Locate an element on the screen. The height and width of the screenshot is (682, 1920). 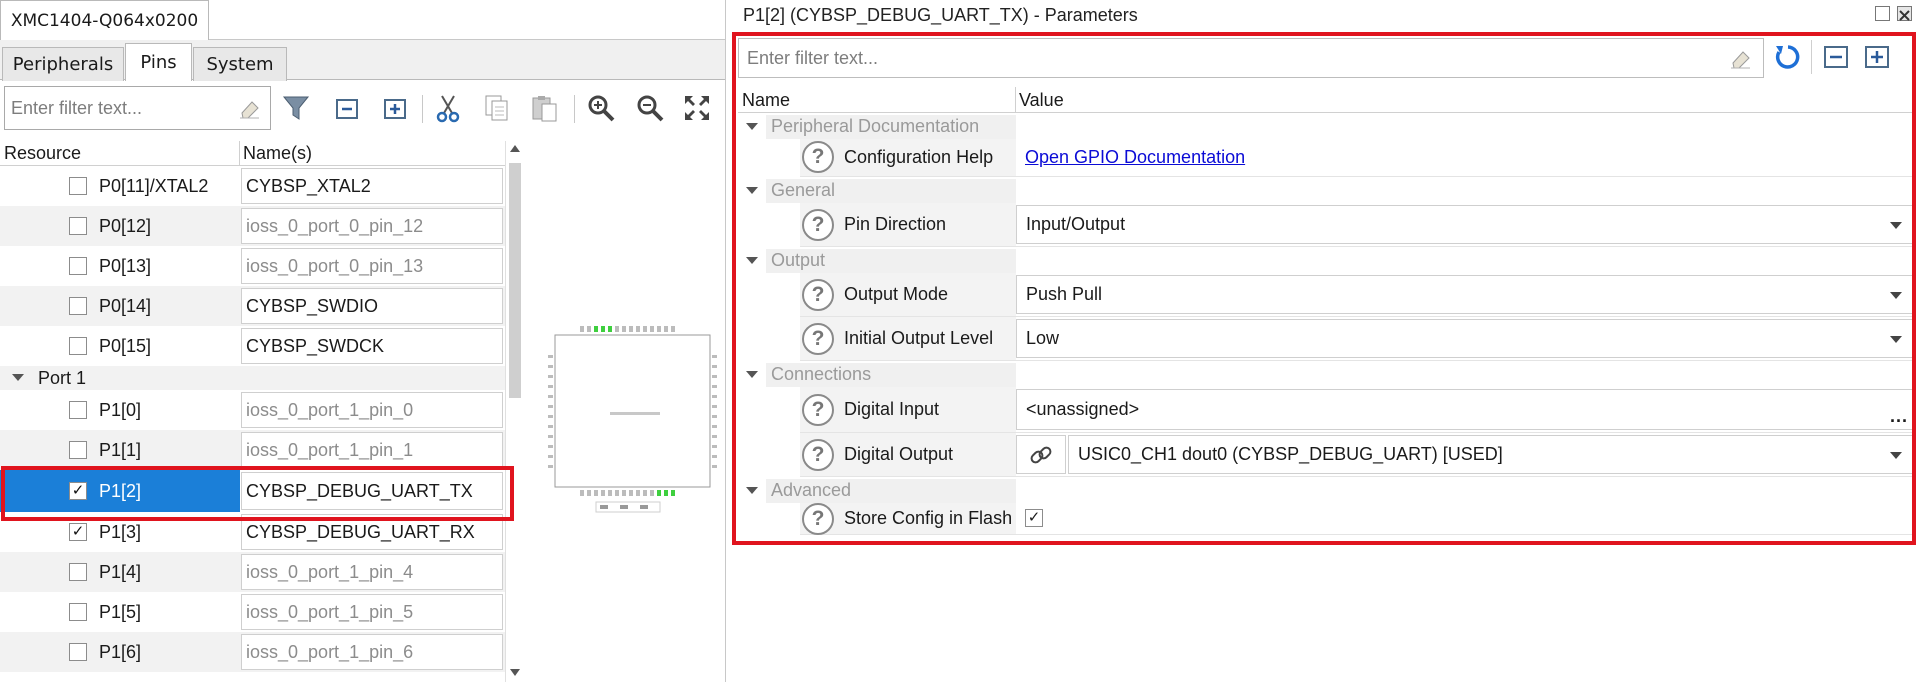
pin-name-field: ioss_0_port_1_pin_0 is located at coordinates (372, 410).